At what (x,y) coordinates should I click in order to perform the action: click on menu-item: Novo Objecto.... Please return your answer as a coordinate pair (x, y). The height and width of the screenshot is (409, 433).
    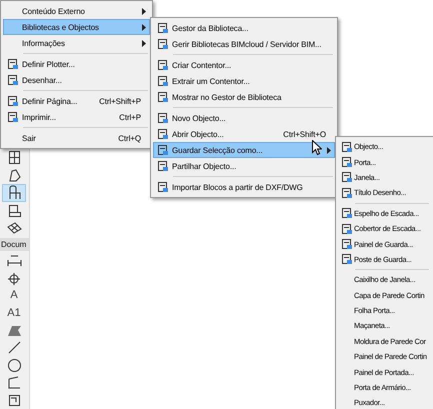
    Looking at the image, I should click on (244, 118).